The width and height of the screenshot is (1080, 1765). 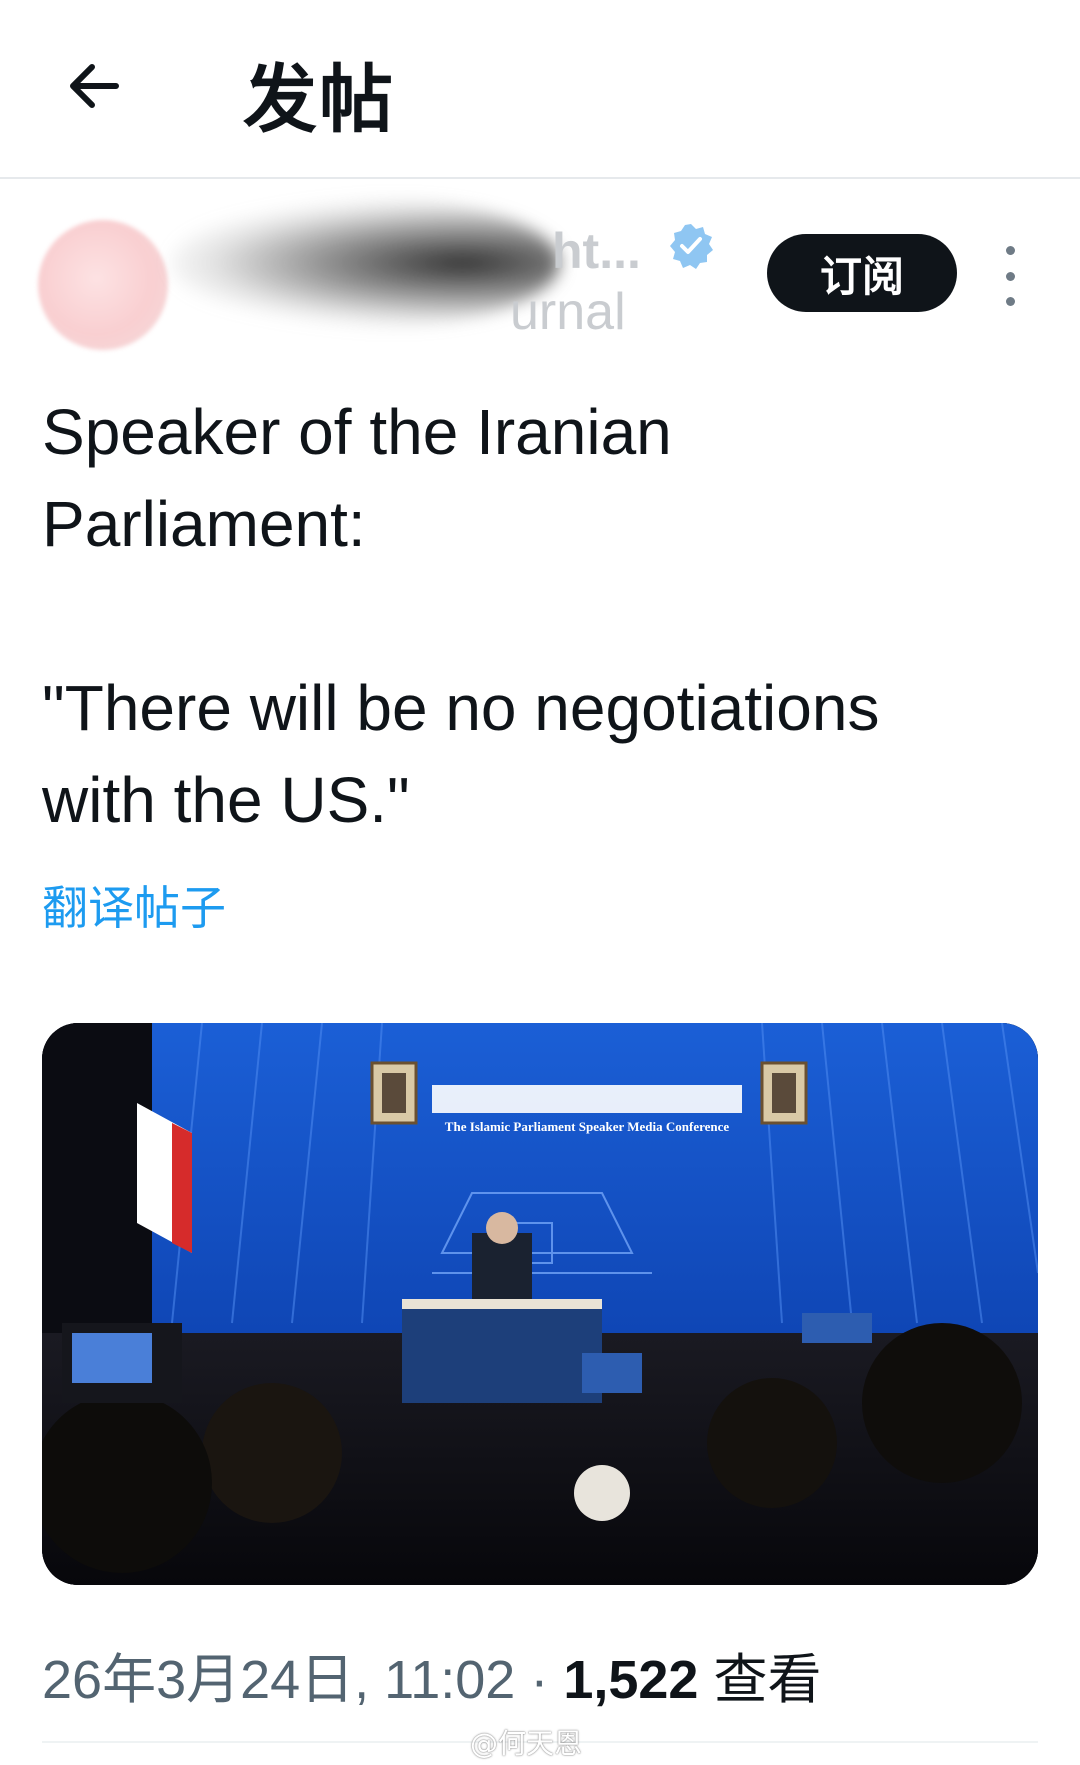 I want to click on redaction-blur, so click(x=365, y=263).